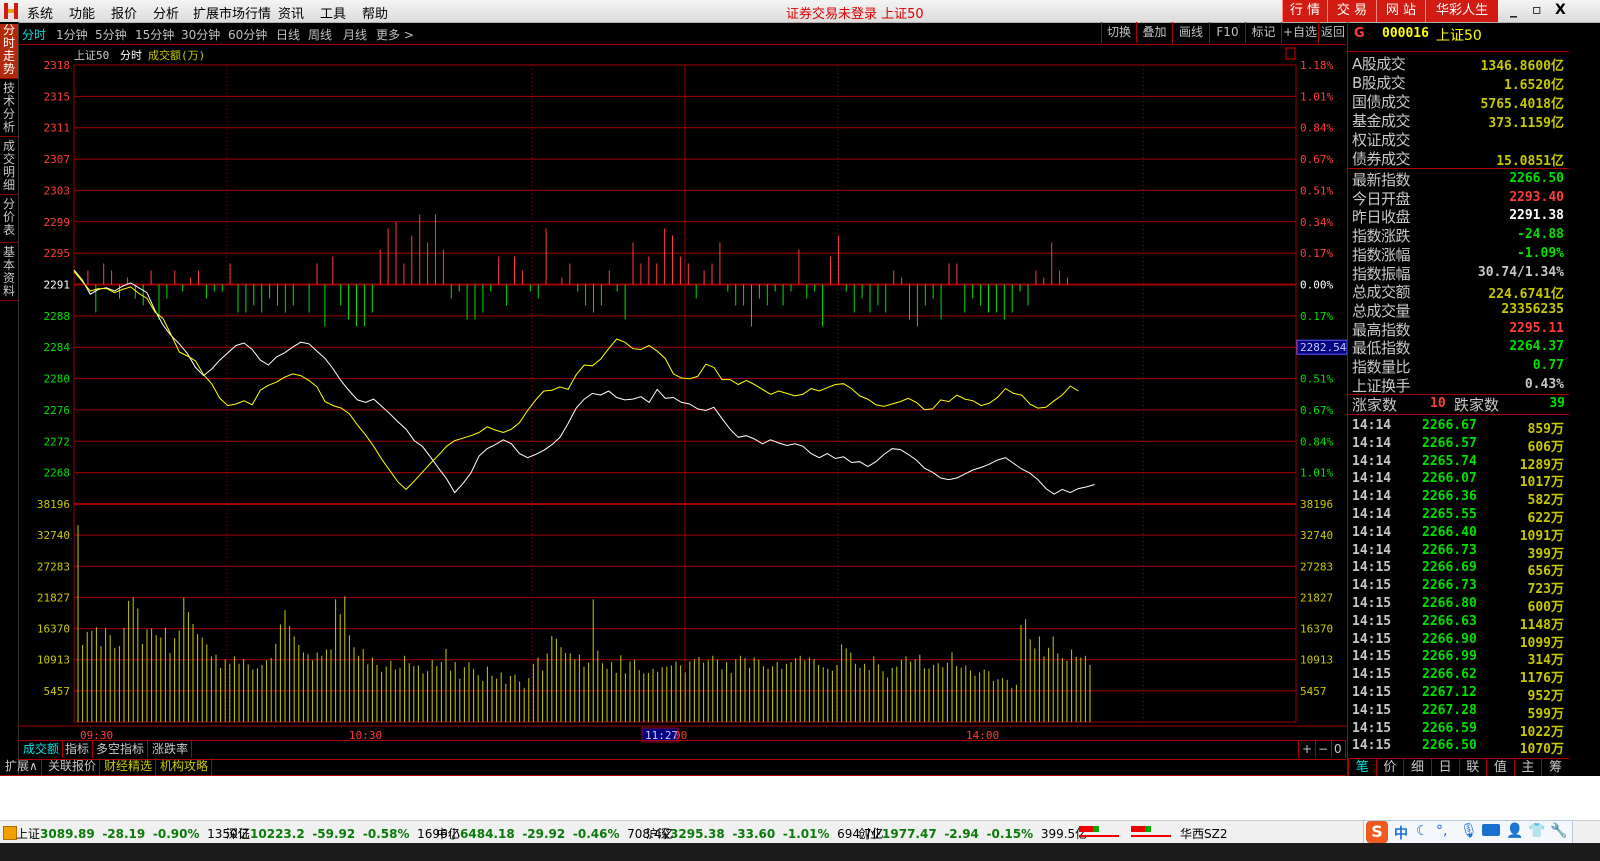 Image resolution: width=1600 pixels, height=861 pixels. Describe the element at coordinates (42, 749) in the screenshot. I see `tab-turnover: 成交额` at that location.